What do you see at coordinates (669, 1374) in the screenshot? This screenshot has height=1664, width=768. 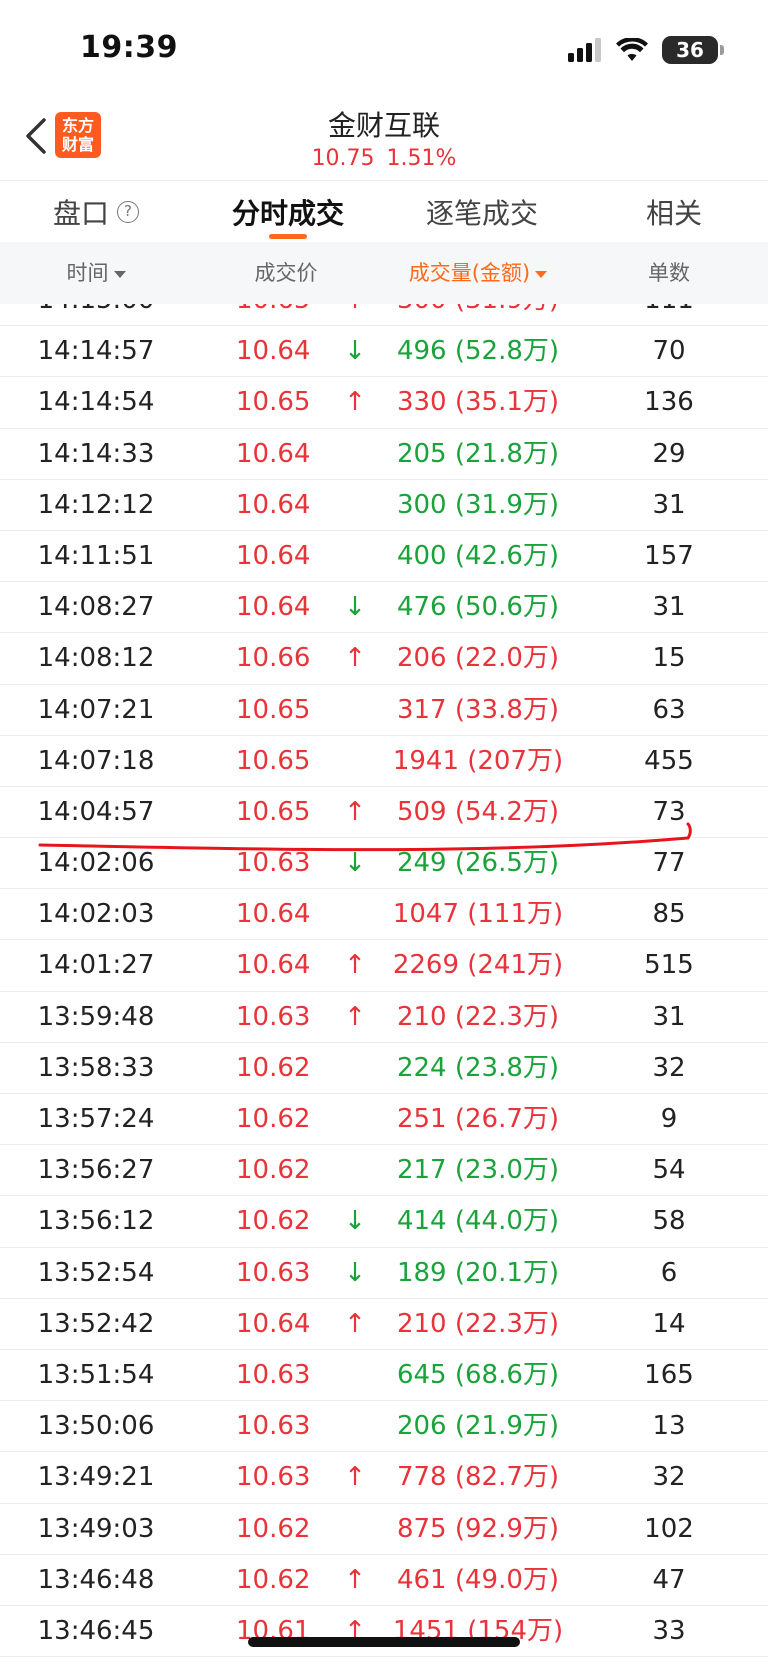 I see `trade-count: 165` at bounding box center [669, 1374].